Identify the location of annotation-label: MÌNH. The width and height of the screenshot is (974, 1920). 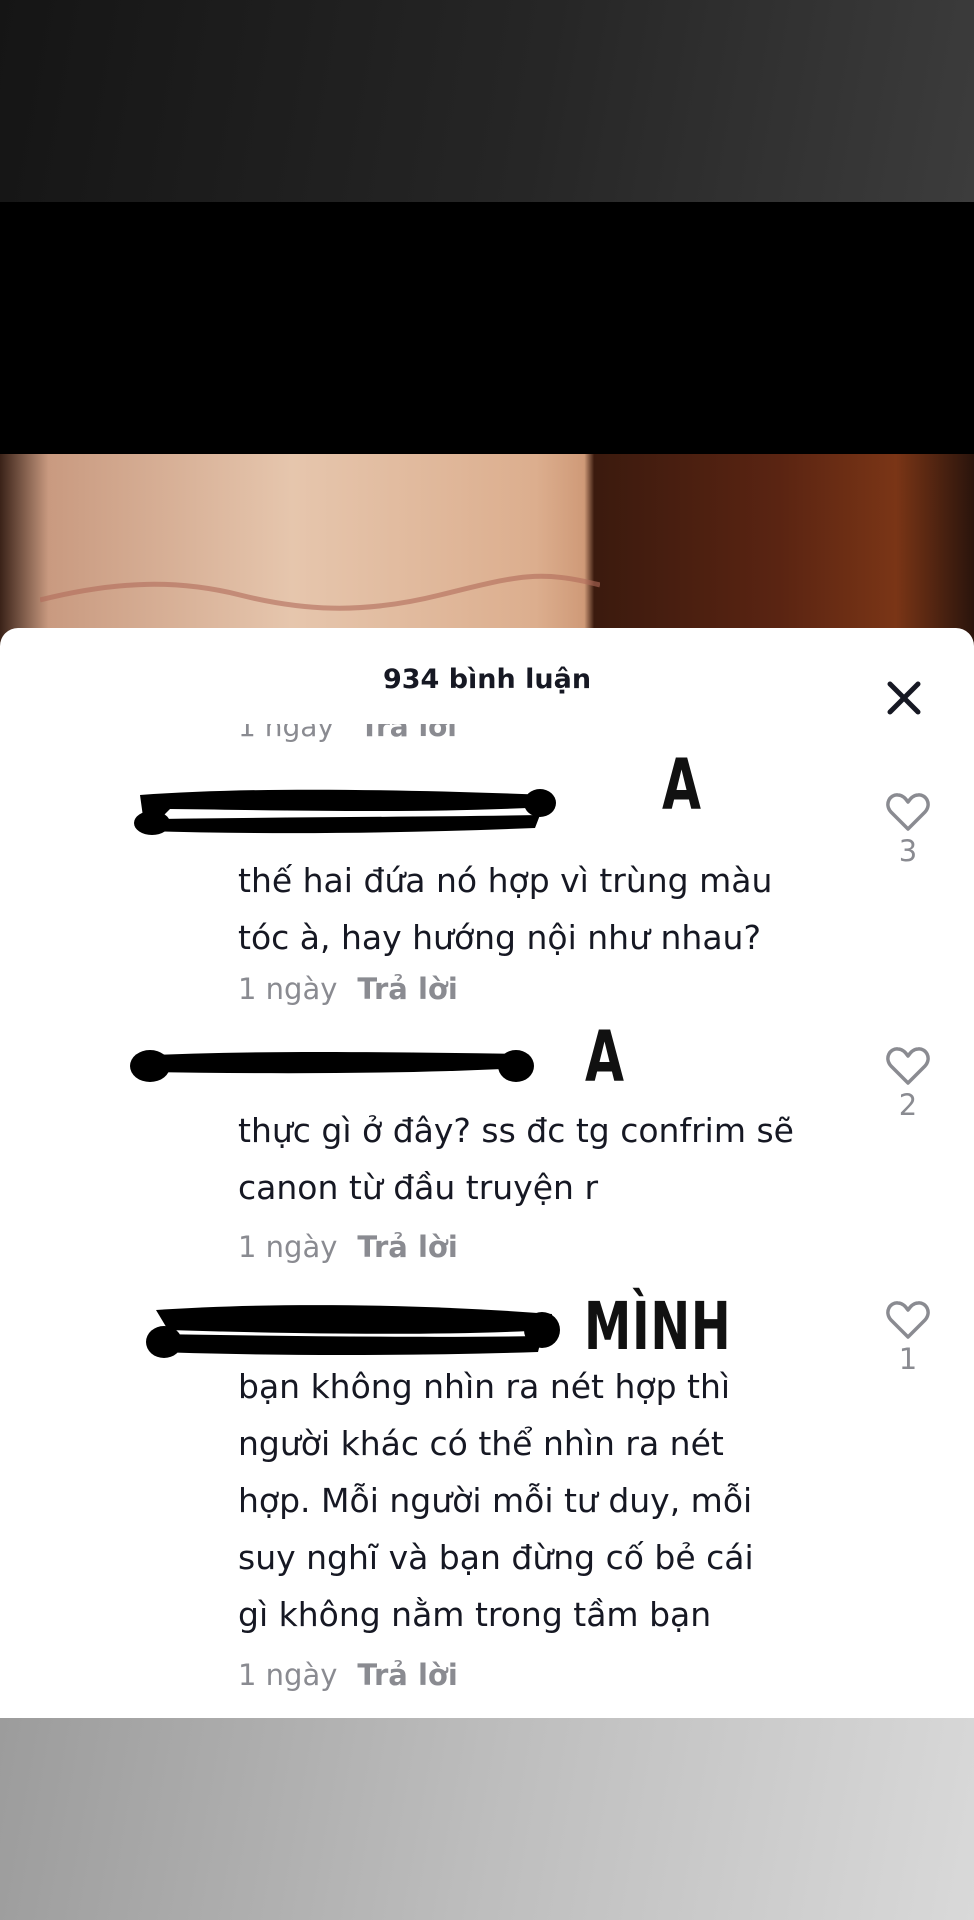
(658, 1326).